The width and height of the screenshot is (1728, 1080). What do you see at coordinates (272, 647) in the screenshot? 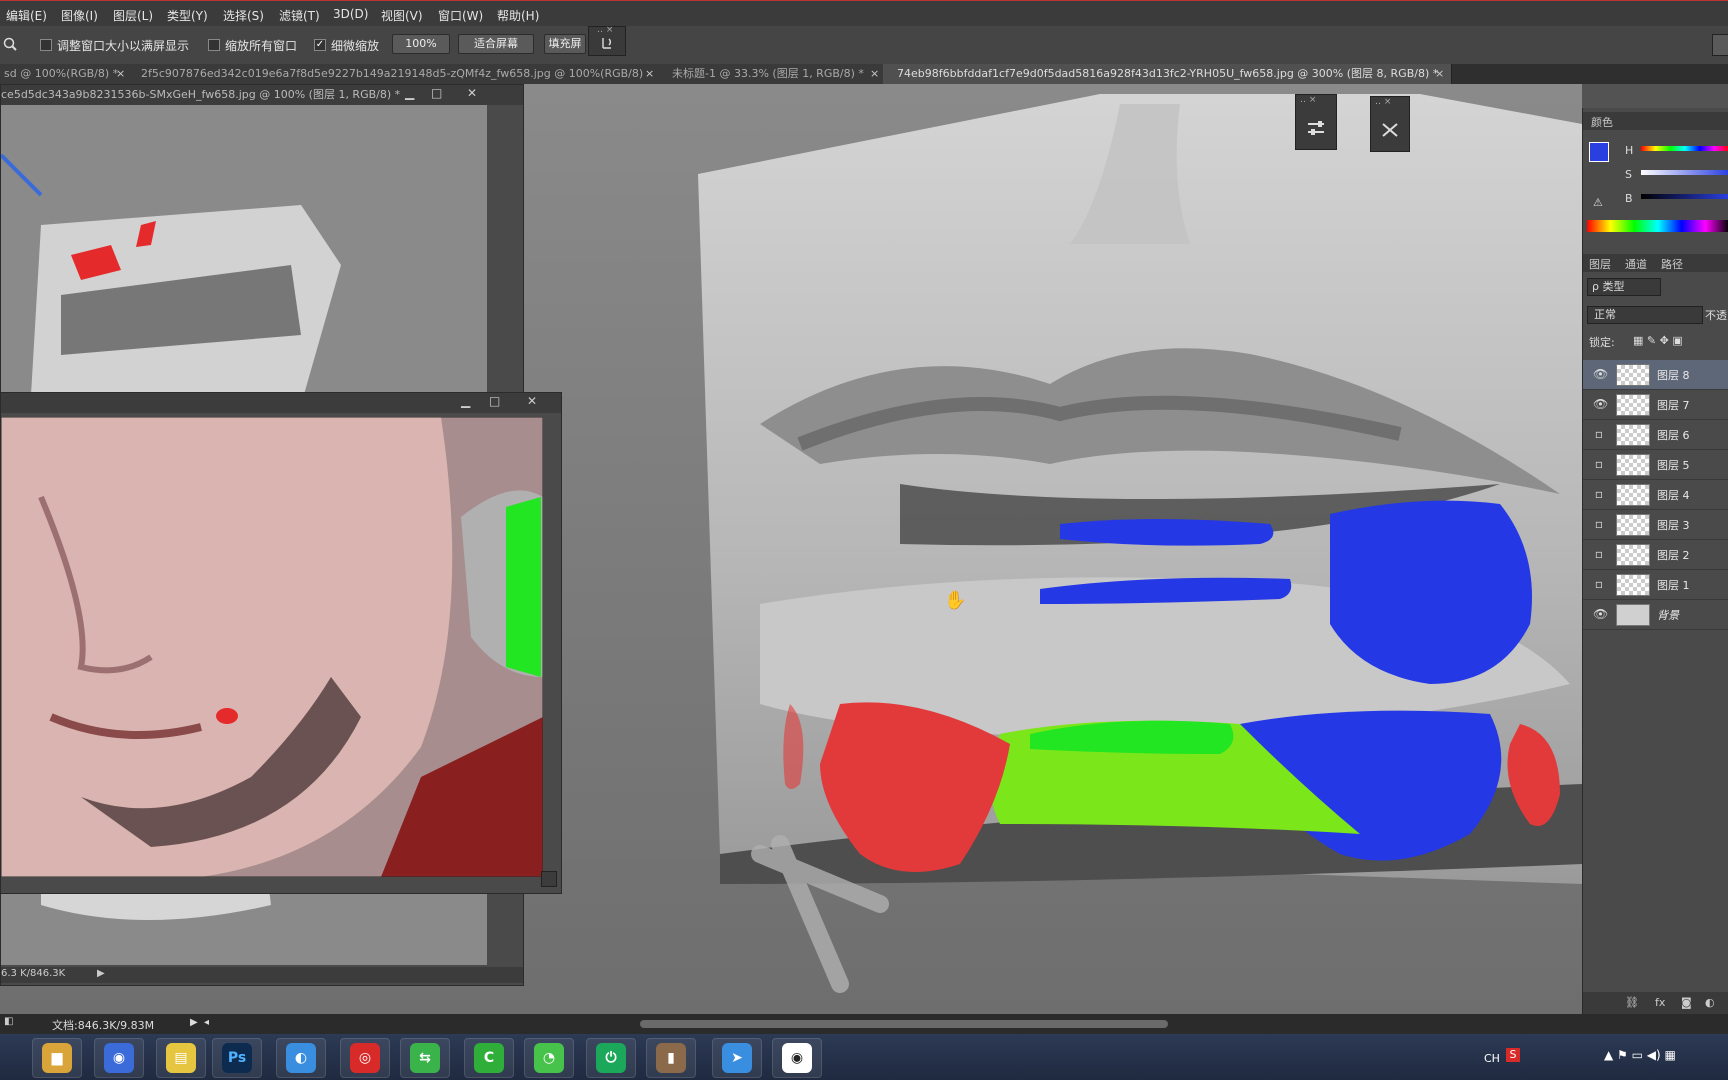
I see `portrait-canvas` at bounding box center [272, 647].